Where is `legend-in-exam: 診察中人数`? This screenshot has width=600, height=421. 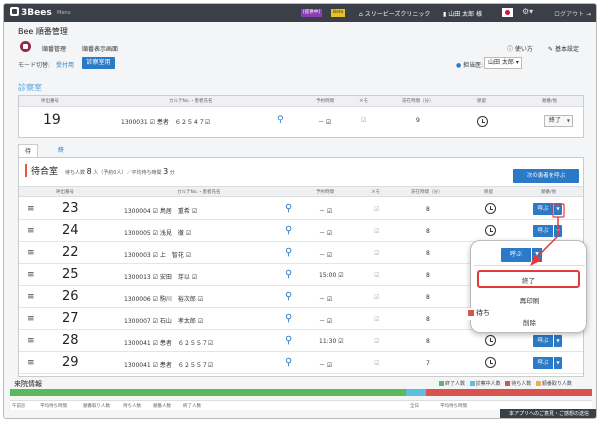
legend-in-exam: 診察中人数 is located at coordinates (488, 384).